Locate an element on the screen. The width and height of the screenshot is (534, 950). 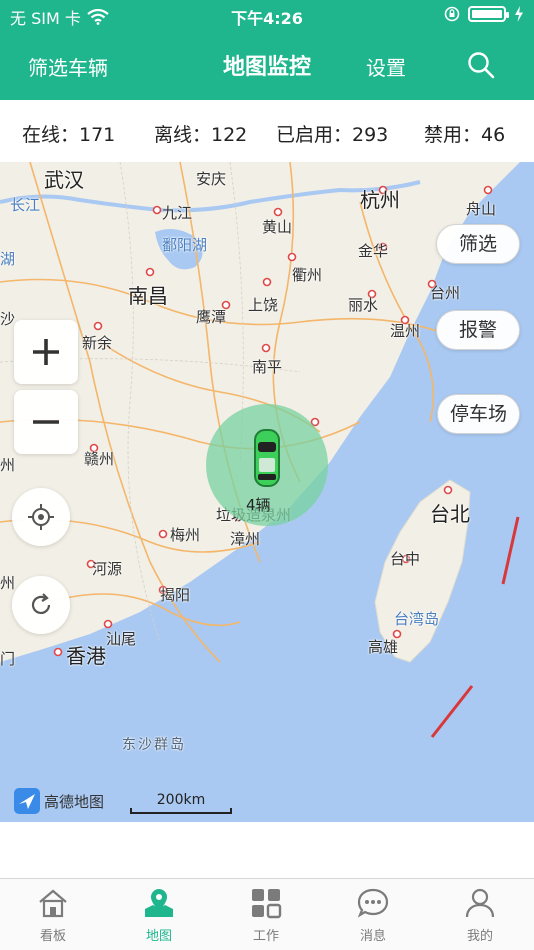
battery-icon is located at coordinates (488, 14).